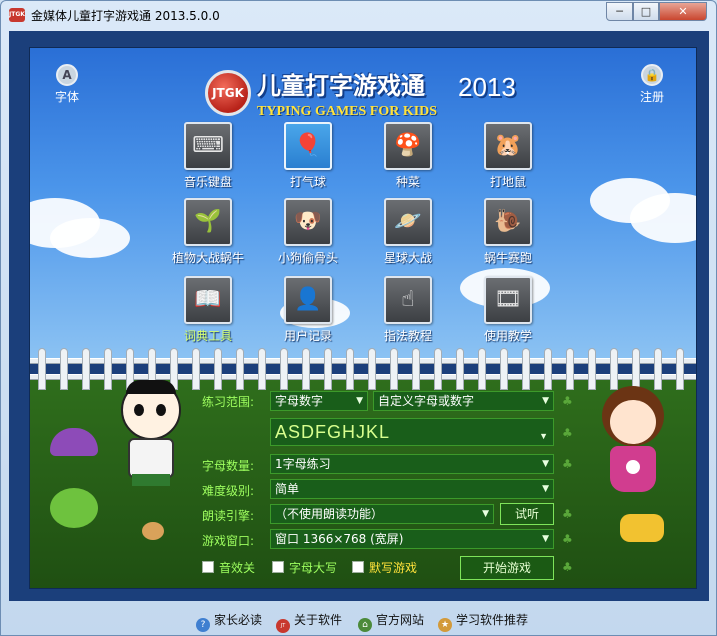 This screenshot has height=636, width=717. I want to click on dictation-checkbox, so click(358, 567).